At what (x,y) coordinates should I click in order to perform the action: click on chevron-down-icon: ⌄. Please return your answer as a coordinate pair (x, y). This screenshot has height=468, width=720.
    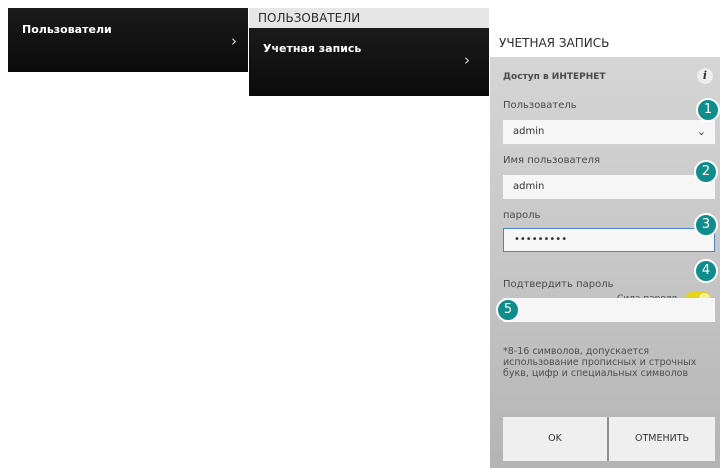
    Looking at the image, I should click on (701, 131).